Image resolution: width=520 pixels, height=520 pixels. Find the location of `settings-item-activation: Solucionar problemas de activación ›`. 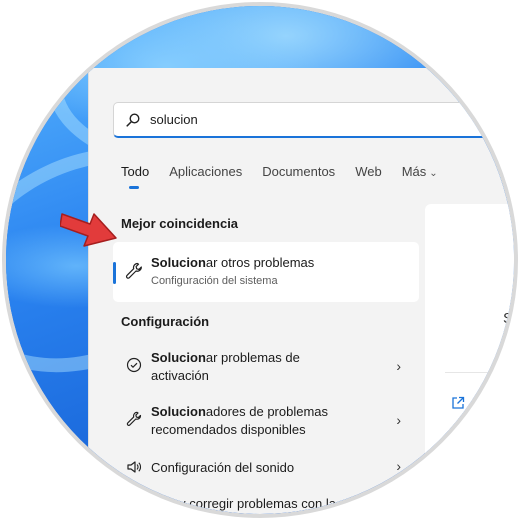

settings-item-activation: Solucionar problemas de activación › is located at coordinates (266, 368).